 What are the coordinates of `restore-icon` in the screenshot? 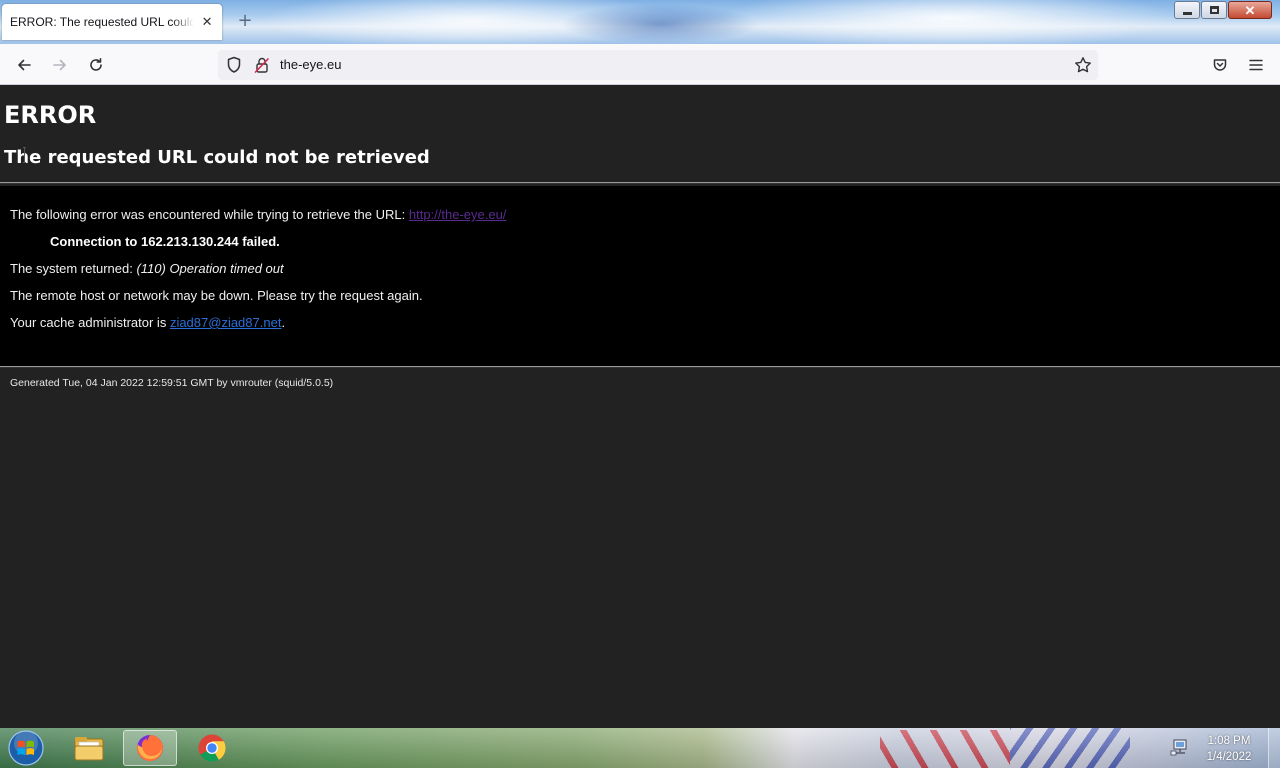 It's located at (1214, 10).